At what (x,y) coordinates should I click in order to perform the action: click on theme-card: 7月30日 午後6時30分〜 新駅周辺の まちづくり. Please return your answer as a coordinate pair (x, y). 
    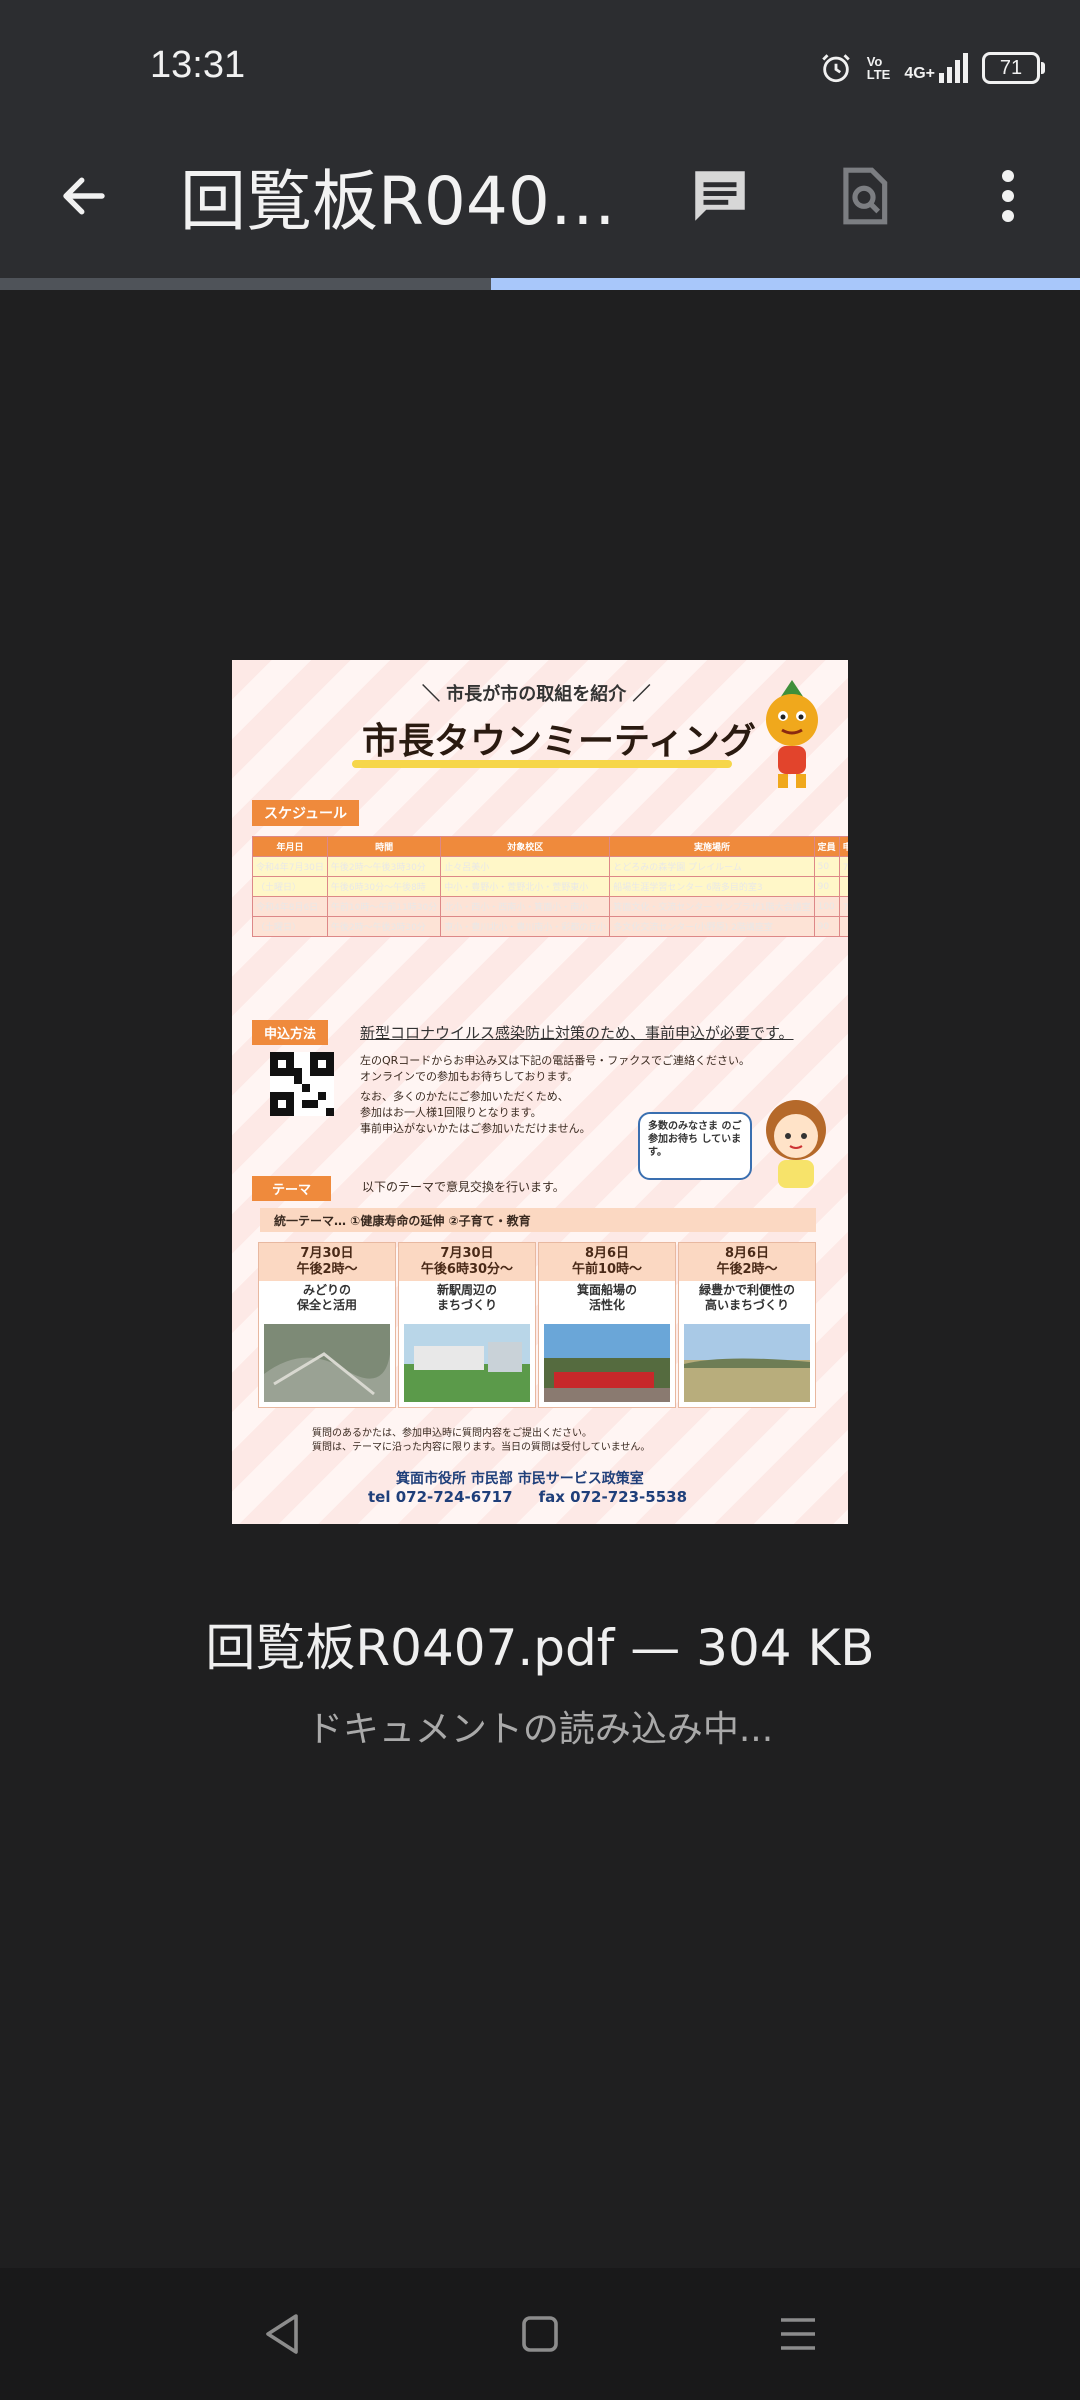
    Looking at the image, I should click on (467, 1325).